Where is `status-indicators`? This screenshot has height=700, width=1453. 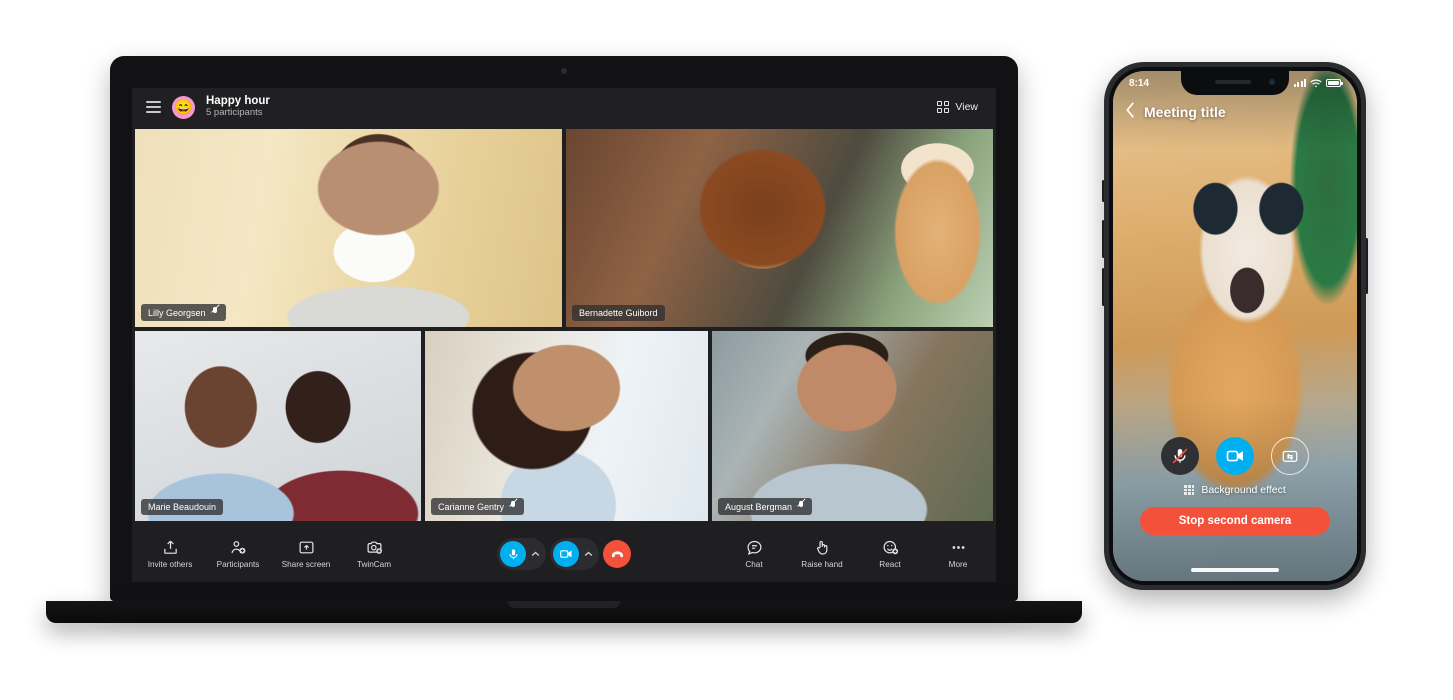
status-indicators is located at coordinates (1318, 83).